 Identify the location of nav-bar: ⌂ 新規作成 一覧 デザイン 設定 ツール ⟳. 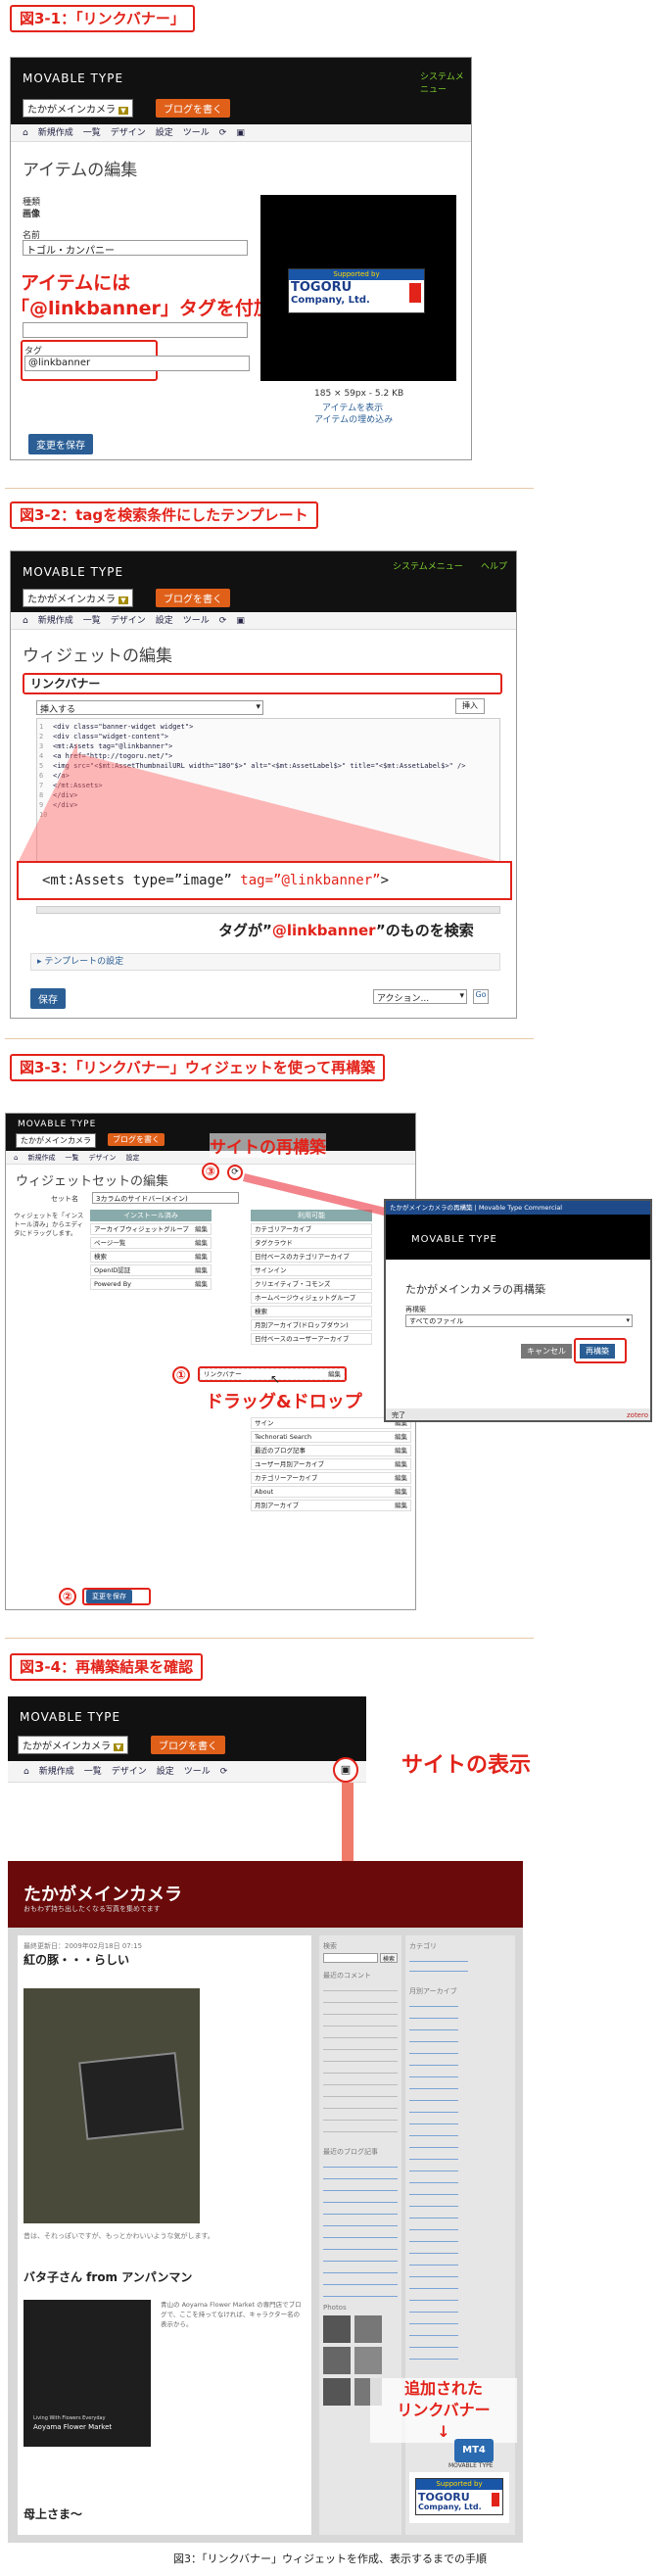
(187, 1772).